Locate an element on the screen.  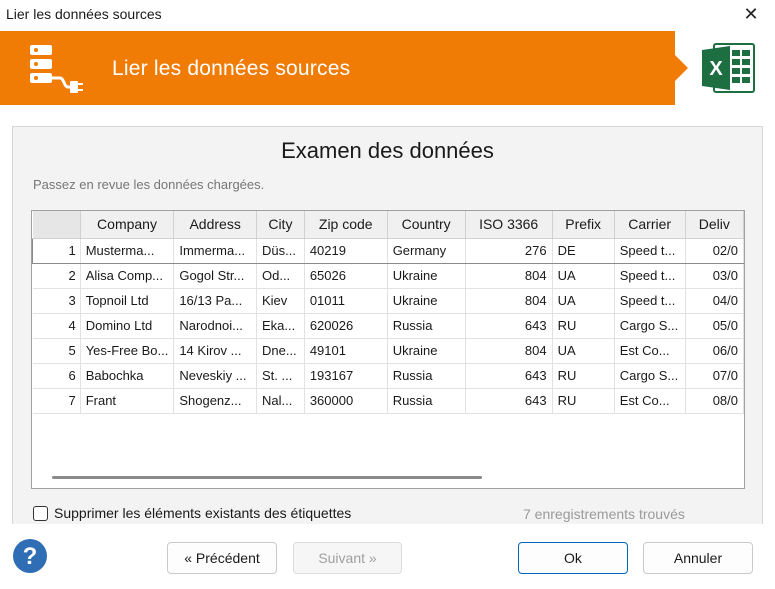
column-header-iso: ISO 3366 is located at coordinates (509, 225).